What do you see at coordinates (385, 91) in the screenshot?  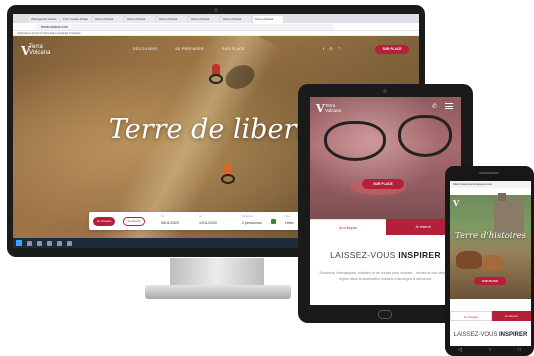 I see `tablet-camera` at bounding box center [385, 91].